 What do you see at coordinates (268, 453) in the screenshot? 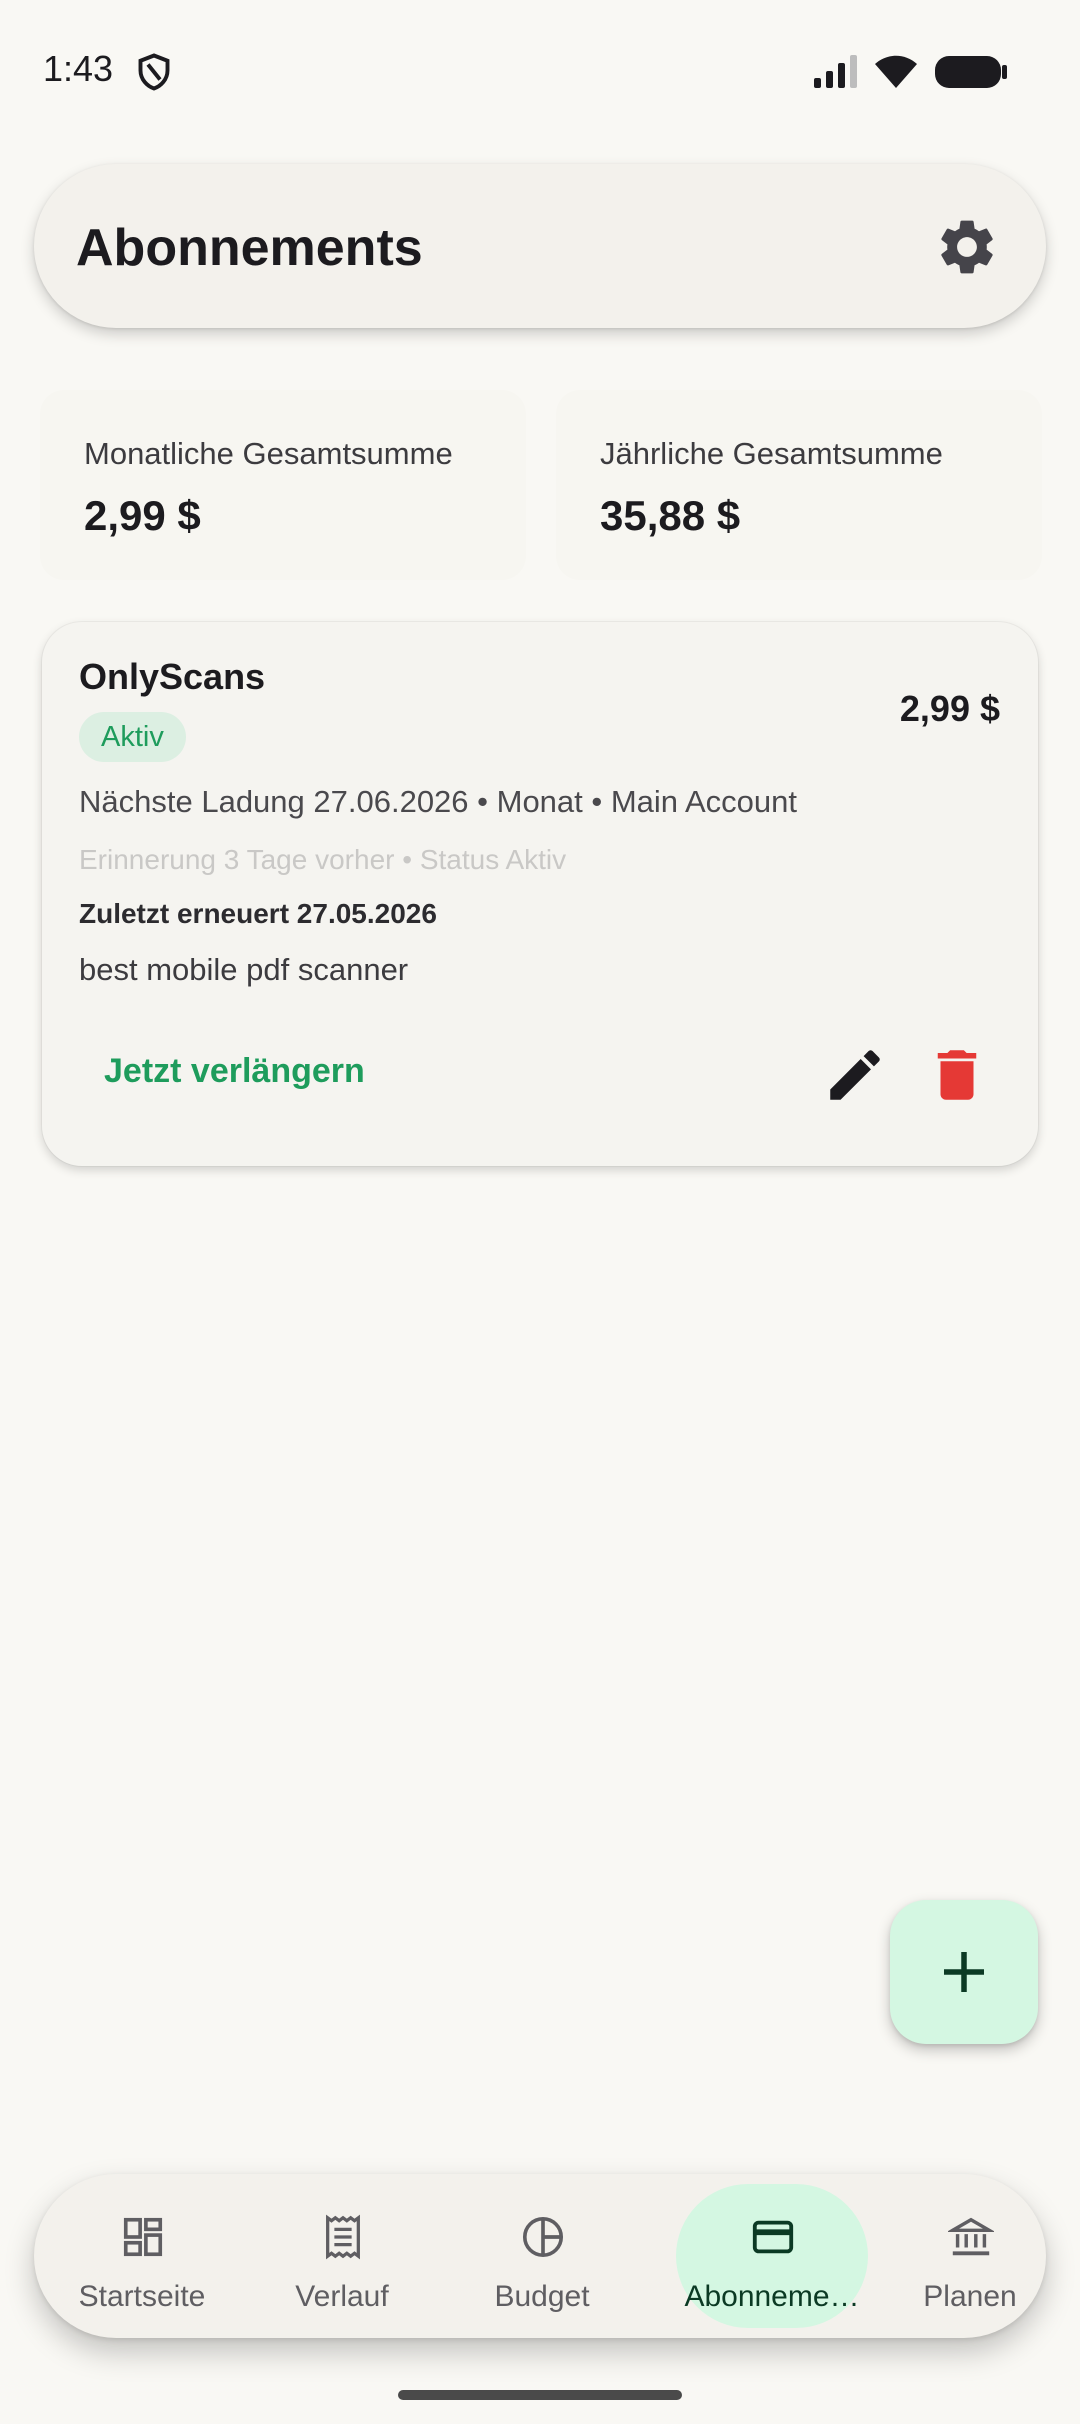
I see `monthly-total-label: Monatliche Gesamtsumme` at bounding box center [268, 453].